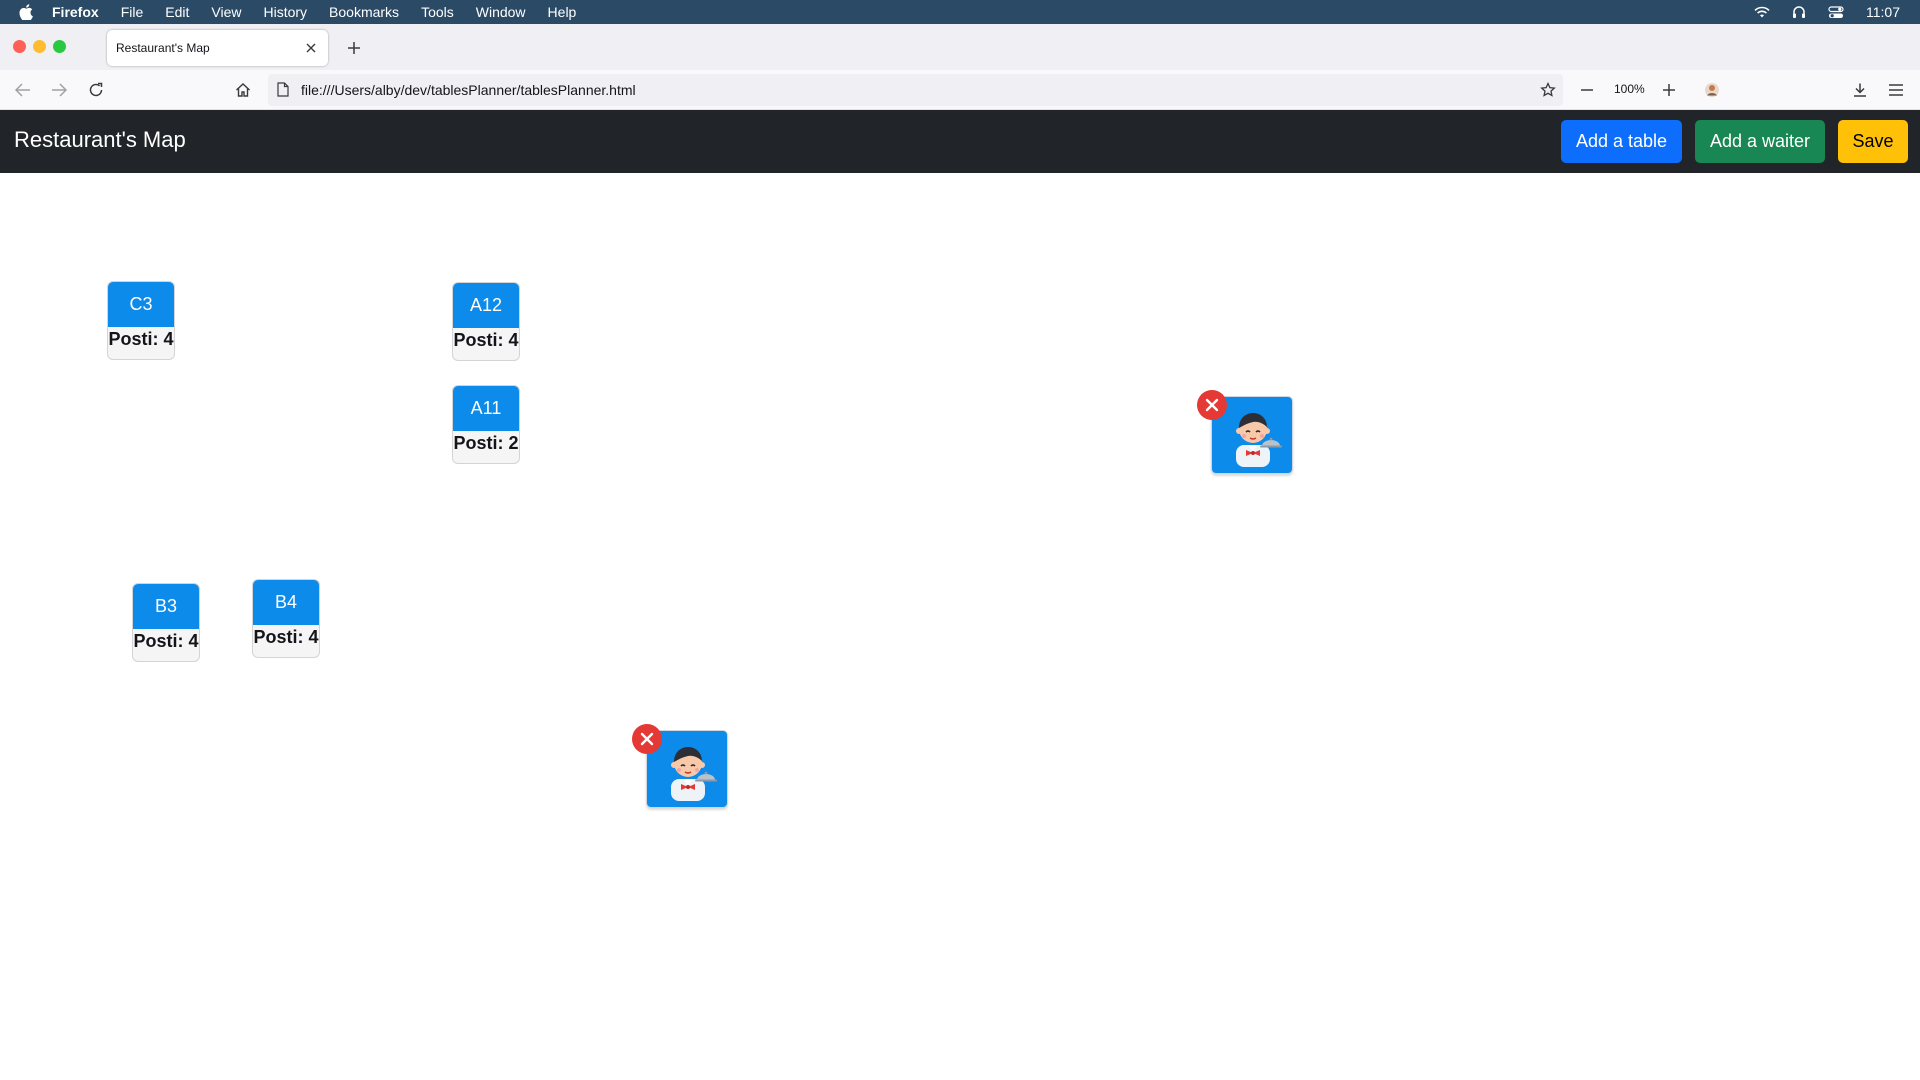 The height and width of the screenshot is (1080, 1920). I want to click on bookmark-star-icon, so click(1548, 90).